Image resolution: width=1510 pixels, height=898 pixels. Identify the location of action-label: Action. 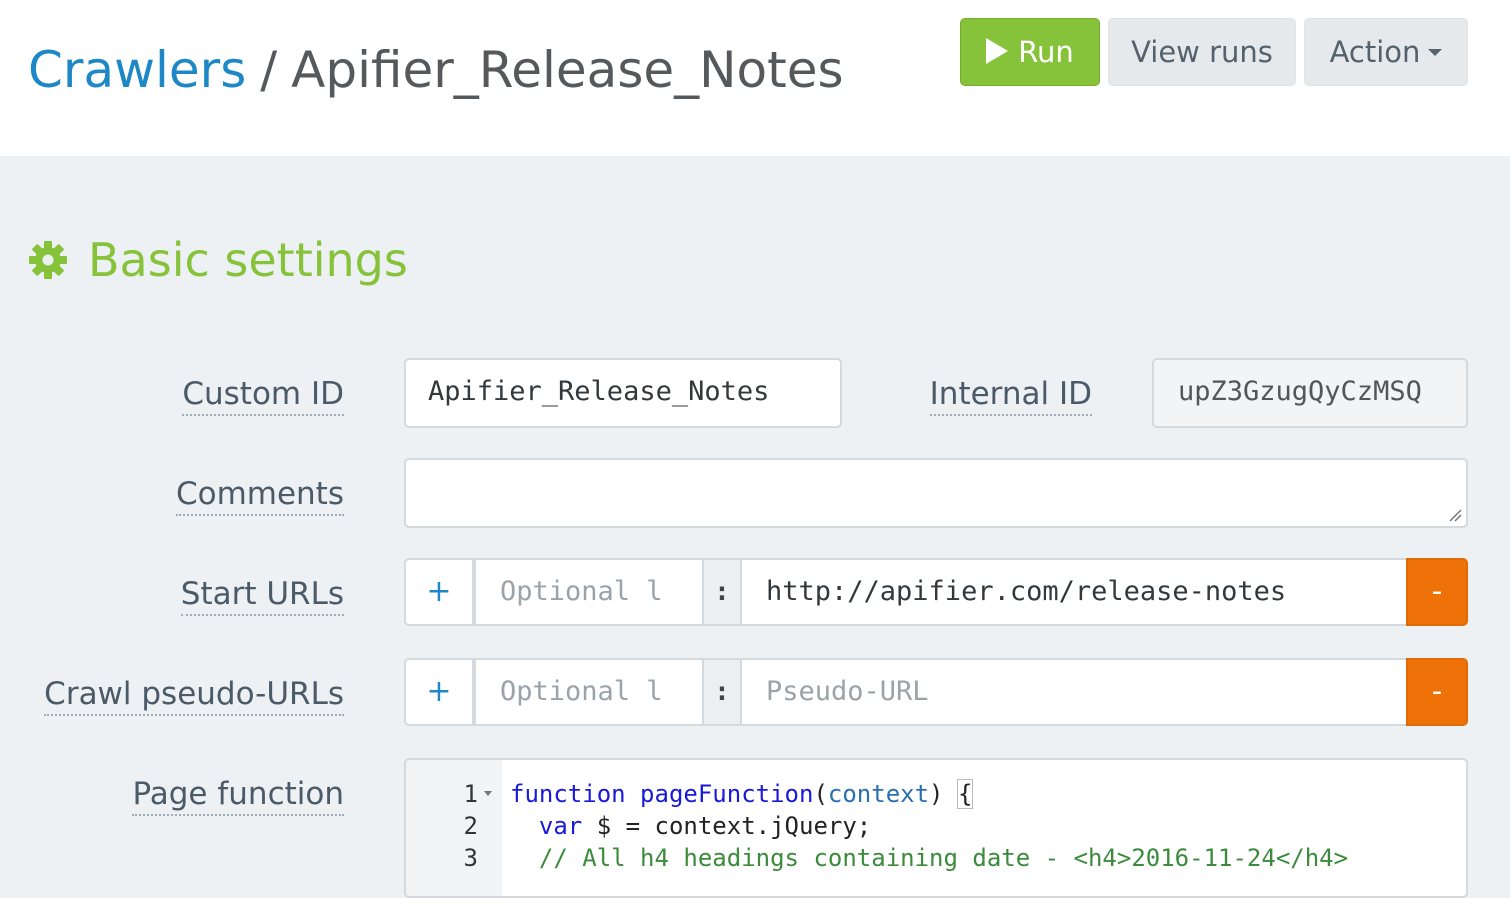
(1375, 52).